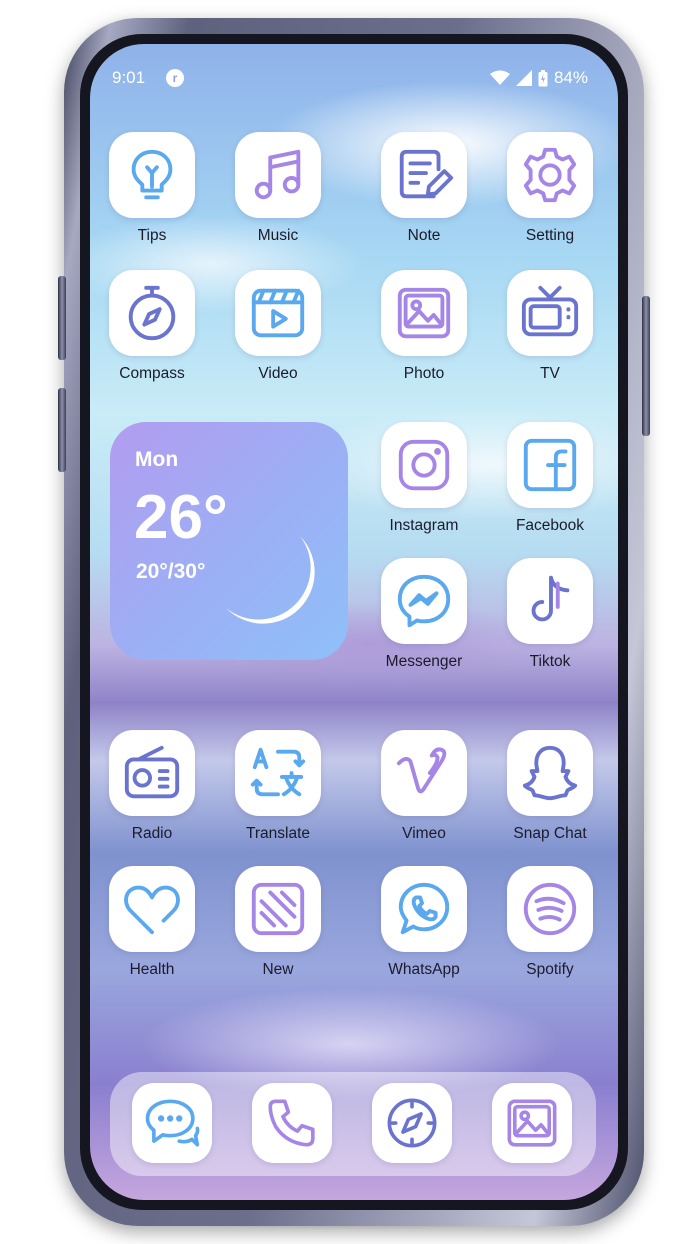 The width and height of the screenshot is (700, 1244). I want to click on app-label: TV, so click(550, 373).